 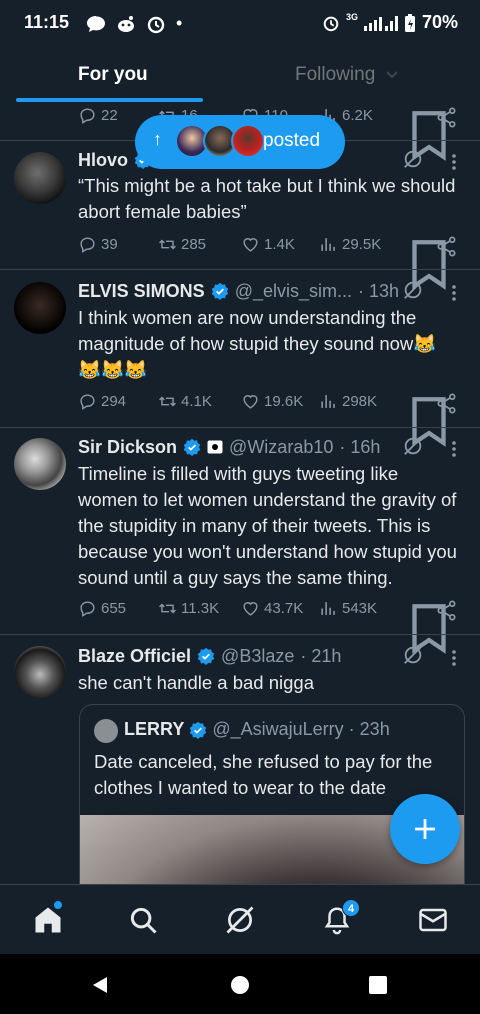 What do you see at coordinates (360, 446) in the screenshot?
I see `tweet-time: · 16h` at bounding box center [360, 446].